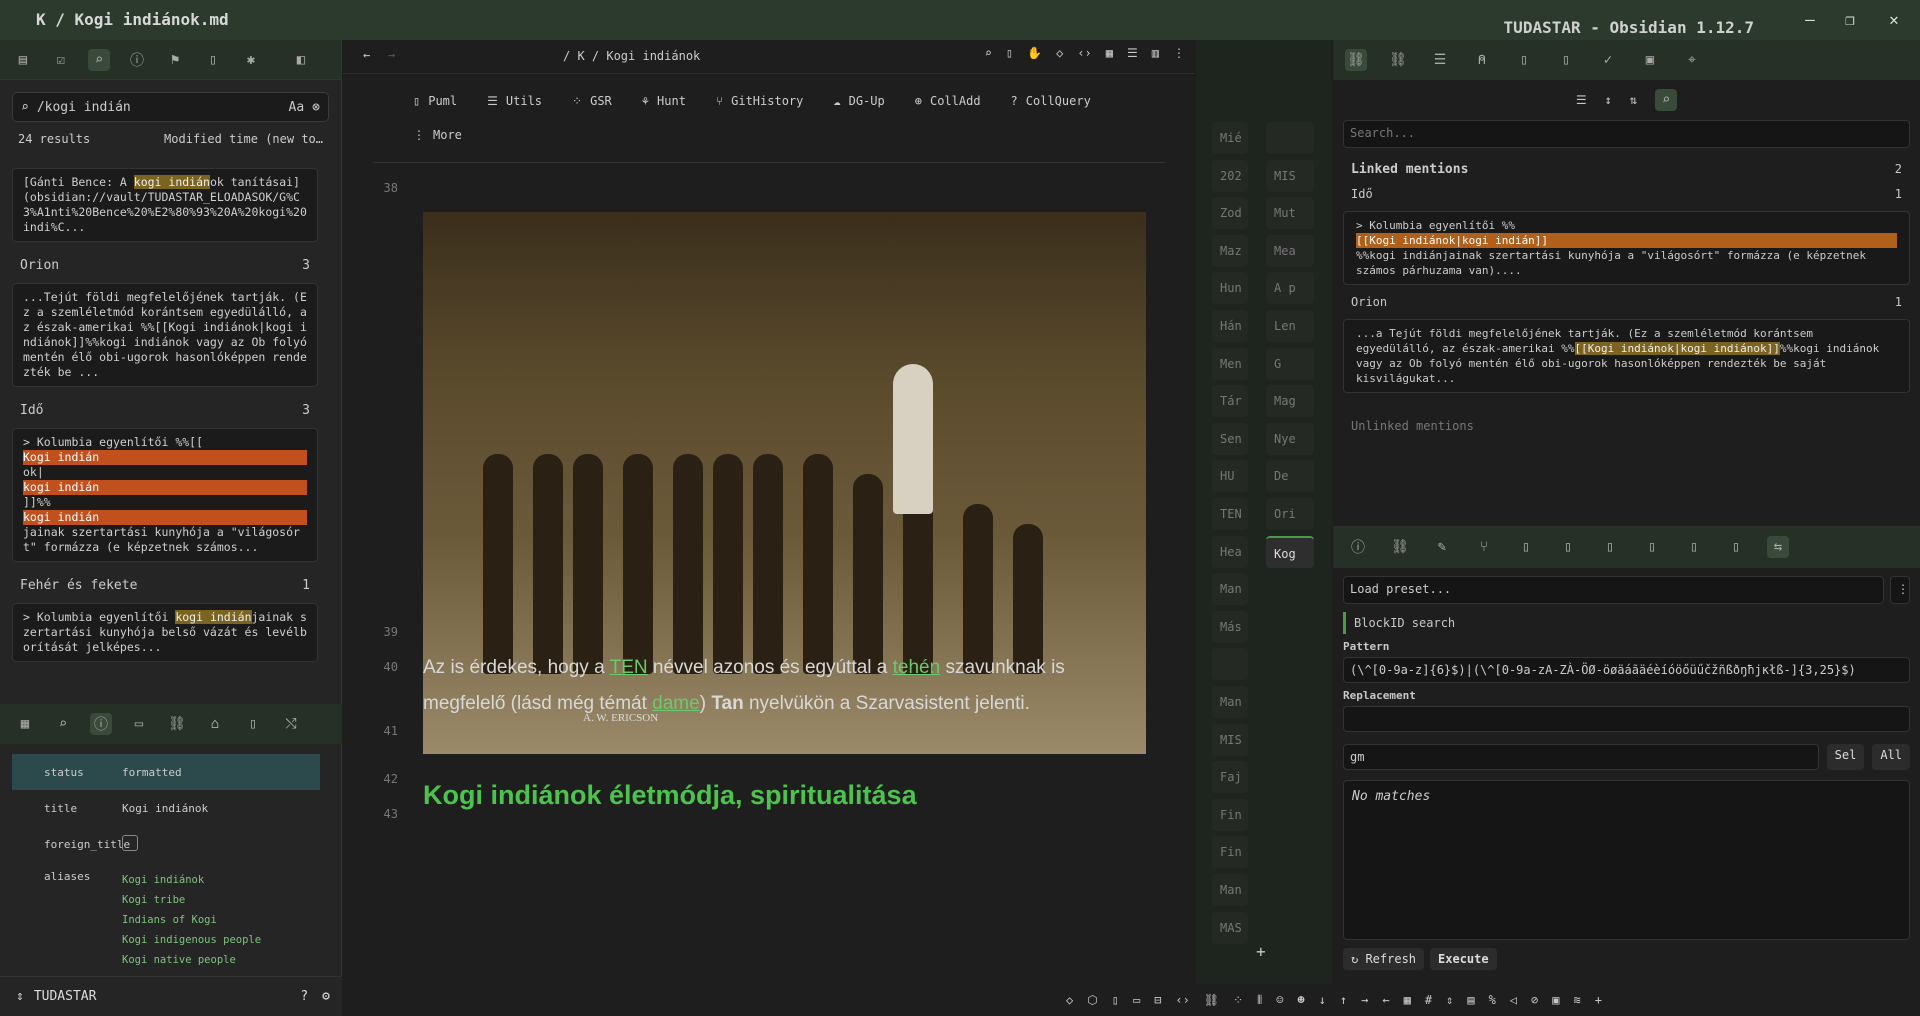 The height and width of the screenshot is (1016, 1920). I want to click on outgoing-link-icon: ⛓, so click(1398, 60).